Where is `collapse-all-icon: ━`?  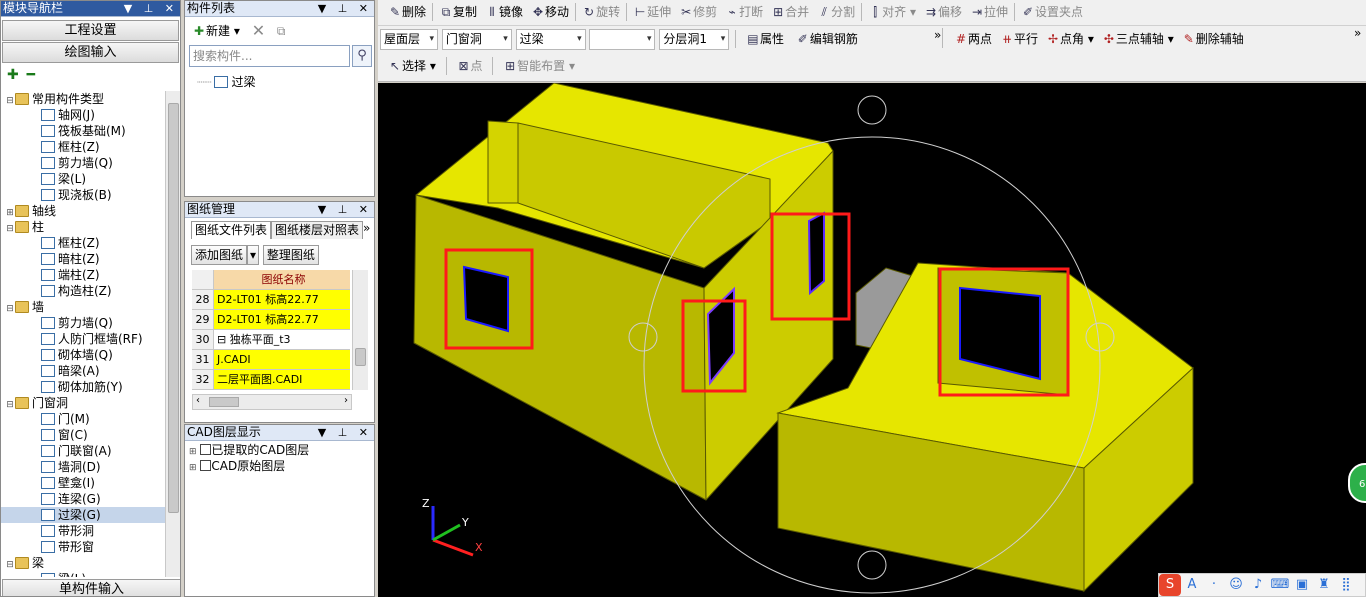 collapse-all-icon: ━ is located at coordinates (31, 75).